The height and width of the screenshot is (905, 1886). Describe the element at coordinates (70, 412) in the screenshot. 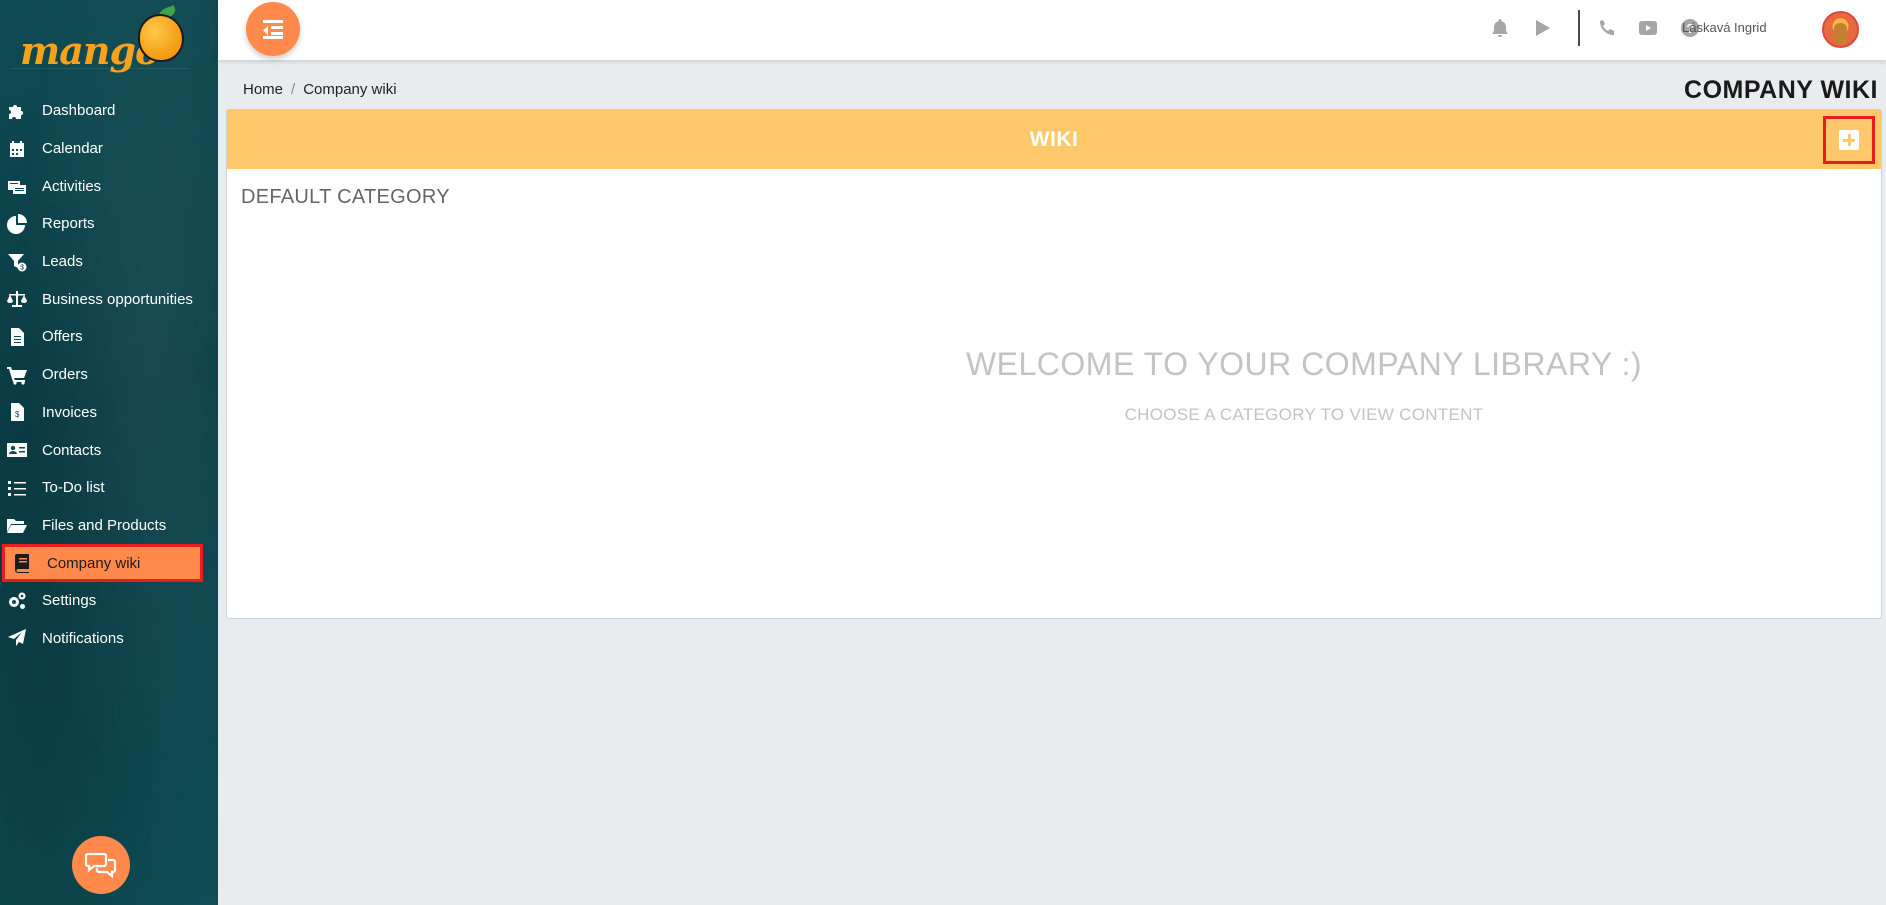

I see `sidebar-item-label: Invoices` at that location.